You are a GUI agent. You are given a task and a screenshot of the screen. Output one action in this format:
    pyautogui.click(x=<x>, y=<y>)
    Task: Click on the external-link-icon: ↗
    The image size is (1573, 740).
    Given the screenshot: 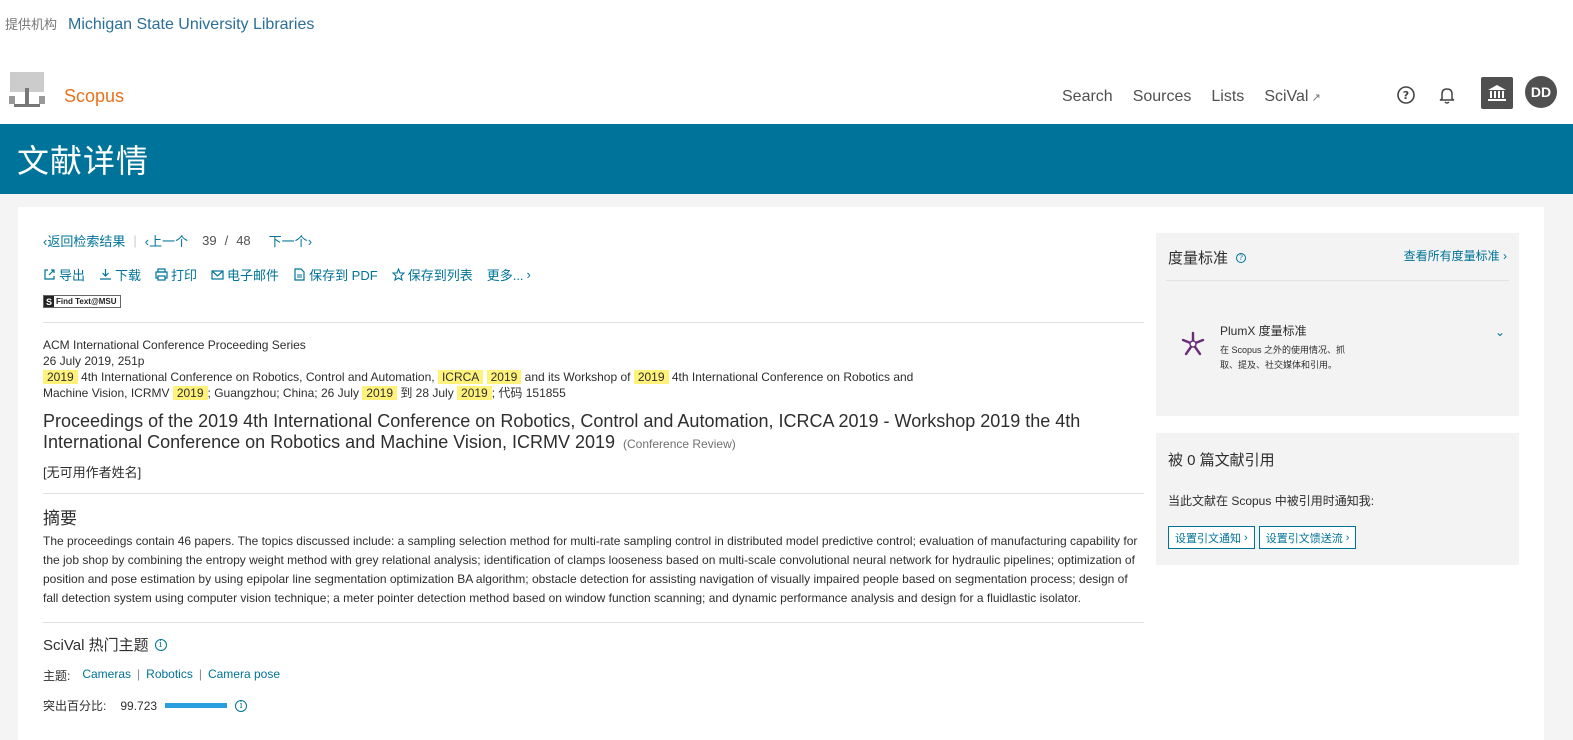 What is the action you would take?
    pyautogui.click(x=1316, y=98)
    